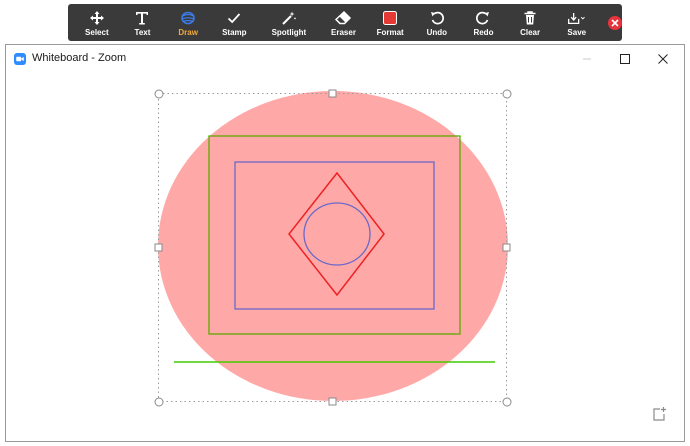 Image resolution: width=690 pixels, height=446 pixels. What do you see at coordinates (437, 18) in the screenshot?
I see `undo-icon` at bounding box center [437, 18].